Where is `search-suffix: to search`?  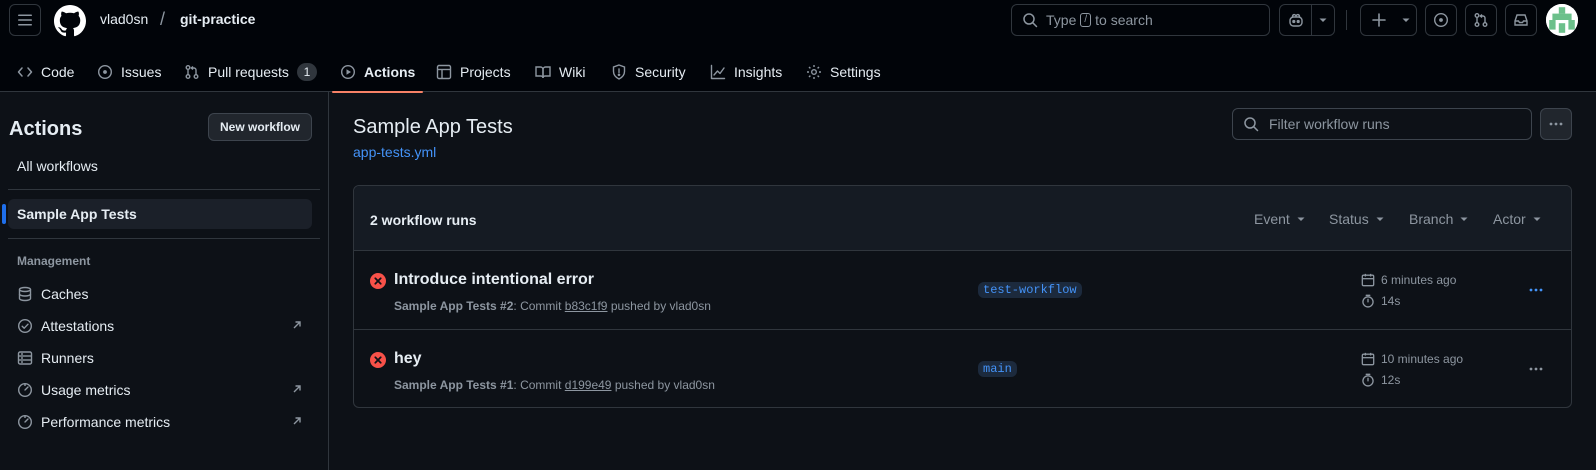
search-suffix: to search is located at coordinates (1124, 20).